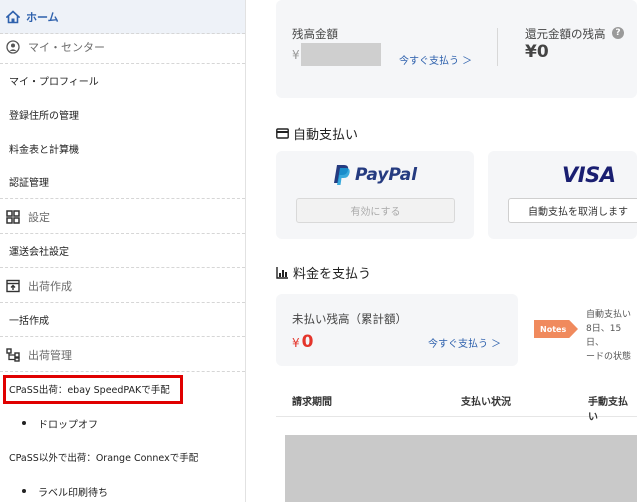  What do you see at coordinates (44, 116) in the screenshot?
I see `sidebar-item-label: 登録住所の管理` at bounding box center [44, 116].